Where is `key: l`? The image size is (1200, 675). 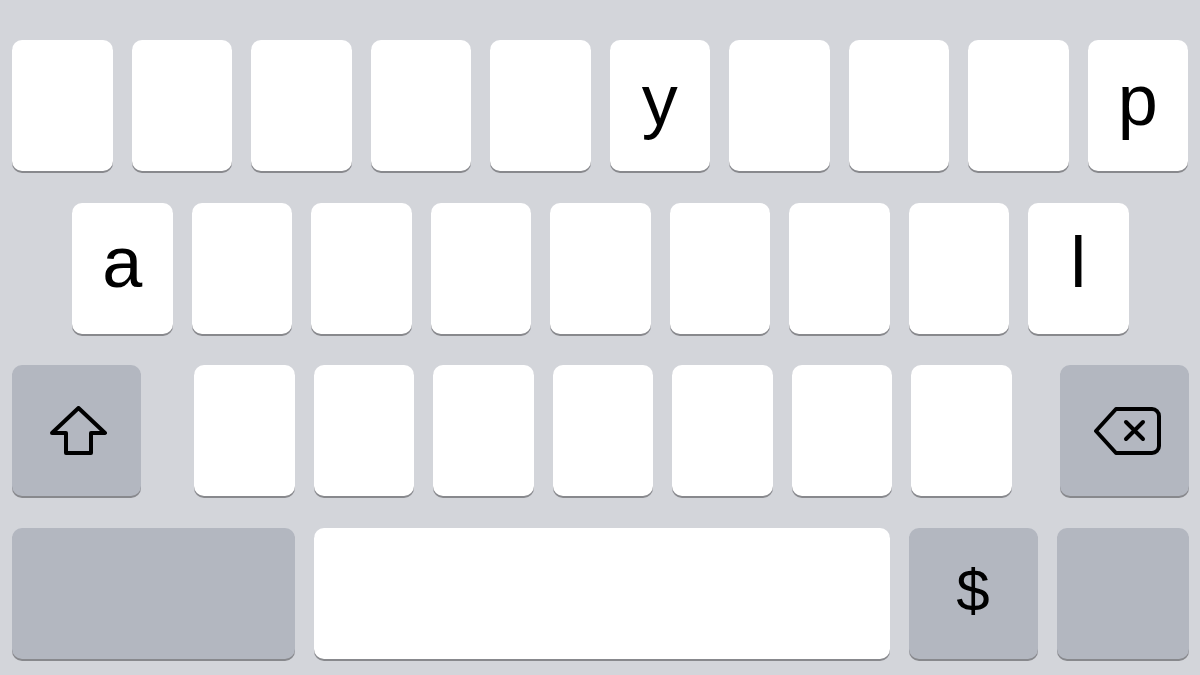
key: l is located at coordinates (1078, 268).